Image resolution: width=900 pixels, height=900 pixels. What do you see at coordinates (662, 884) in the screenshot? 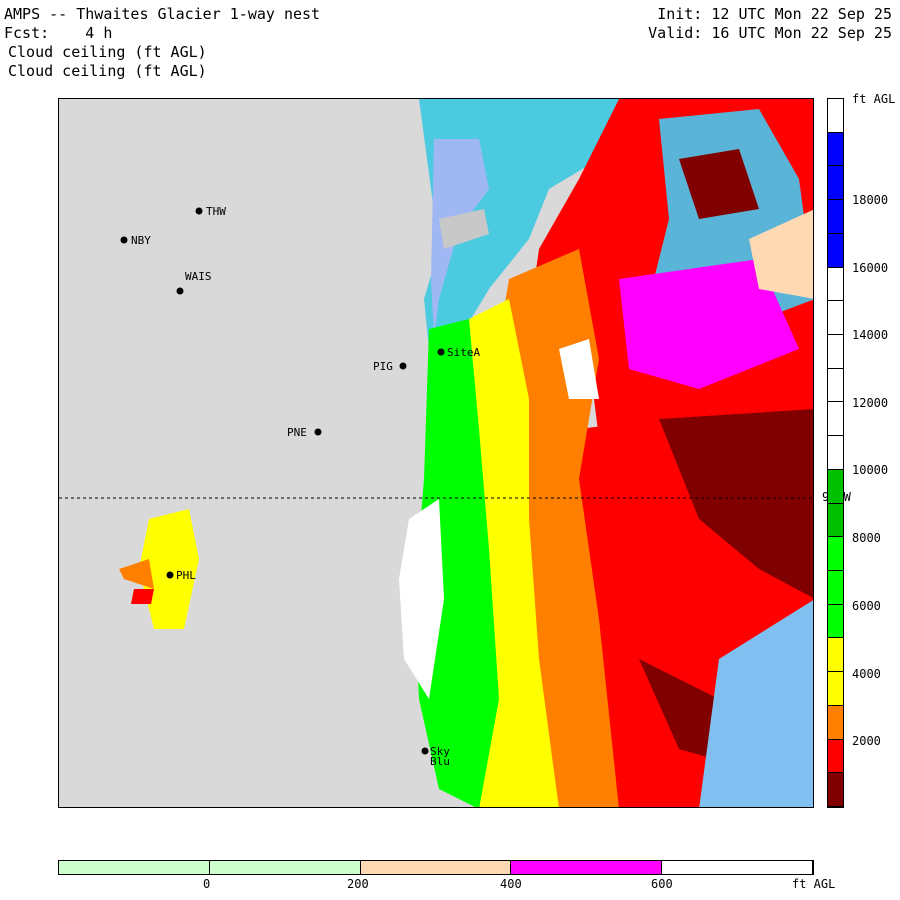
I see `low-bar-label: 600` at bounding box center [662, 884].